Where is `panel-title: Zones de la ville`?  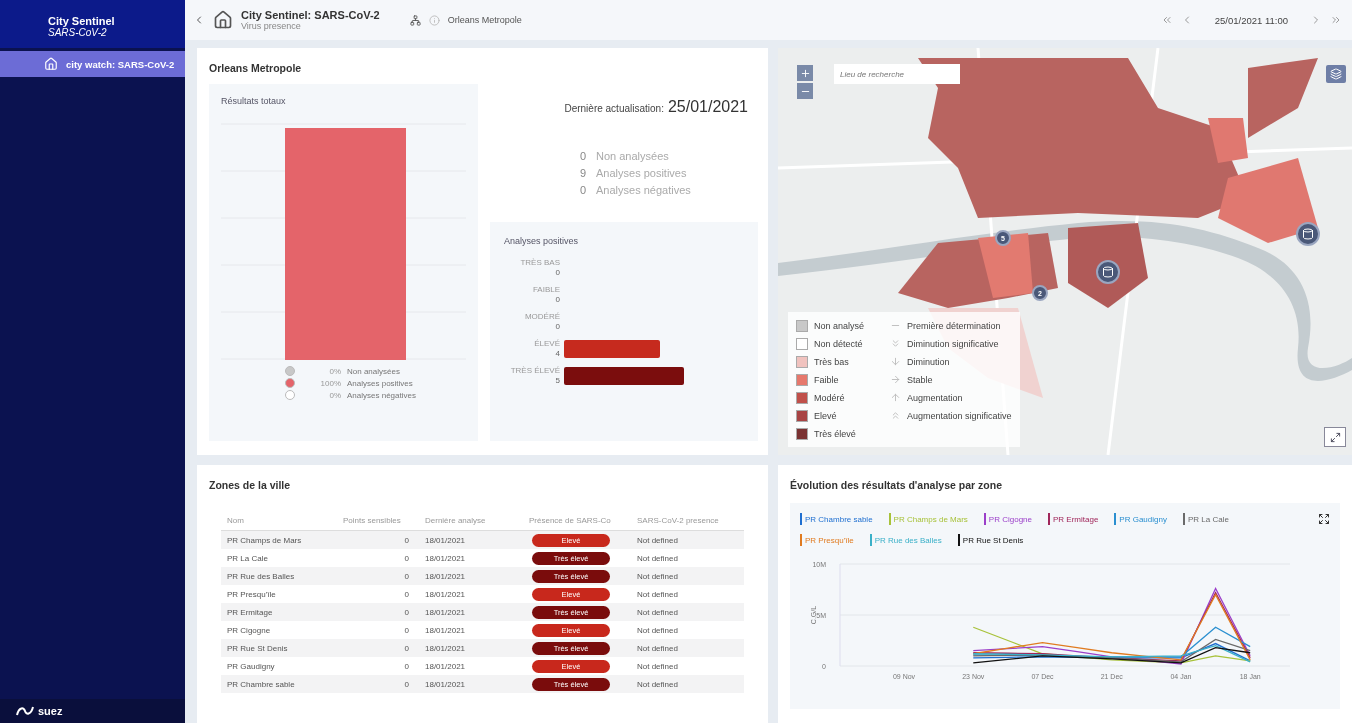 panel-title: Zones de la ville is located at coordinates (250, 485).